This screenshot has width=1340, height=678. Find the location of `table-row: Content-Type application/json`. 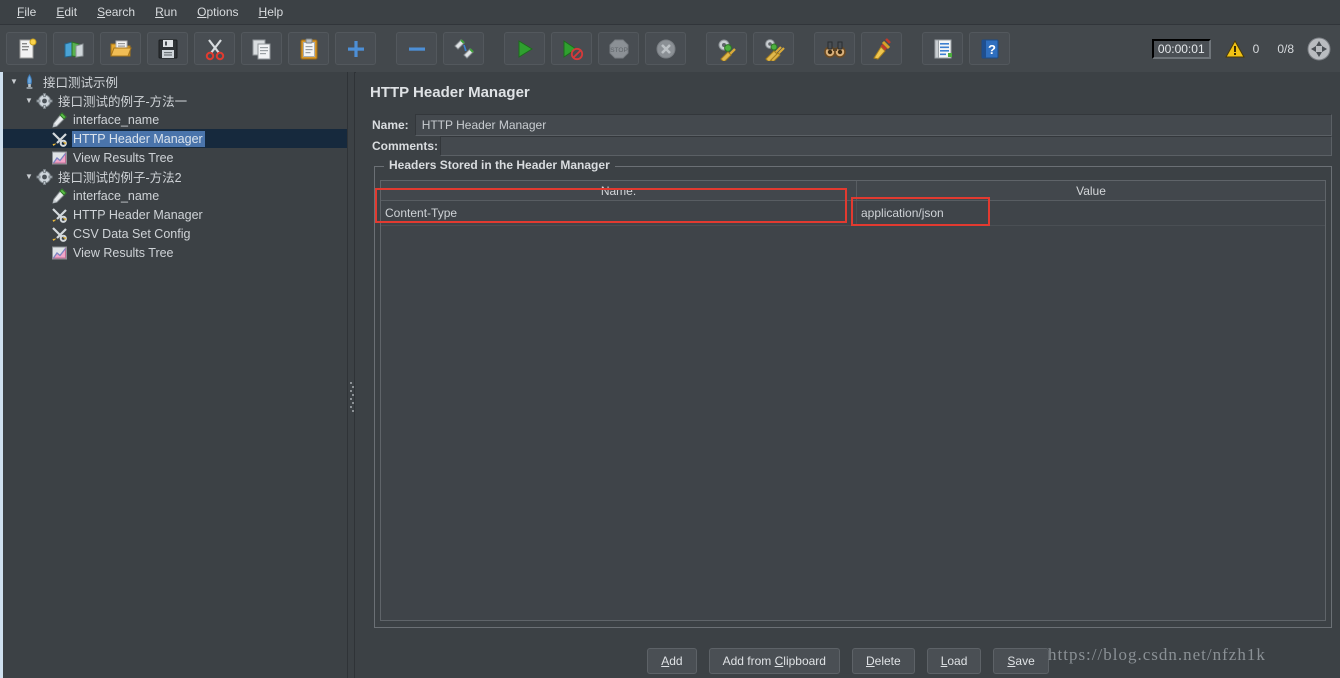

table-row: Content-Type application/json is located at coordinates (853, 213).